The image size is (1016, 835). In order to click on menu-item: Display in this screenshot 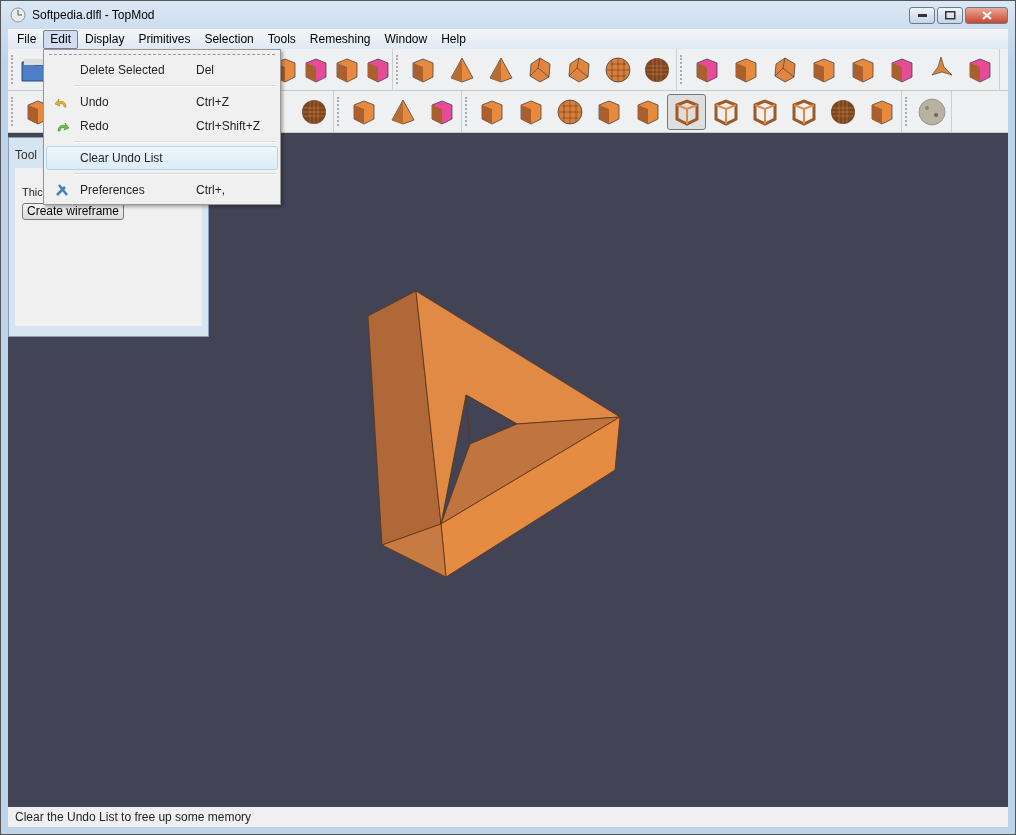, I will do `click(105, 39)`.